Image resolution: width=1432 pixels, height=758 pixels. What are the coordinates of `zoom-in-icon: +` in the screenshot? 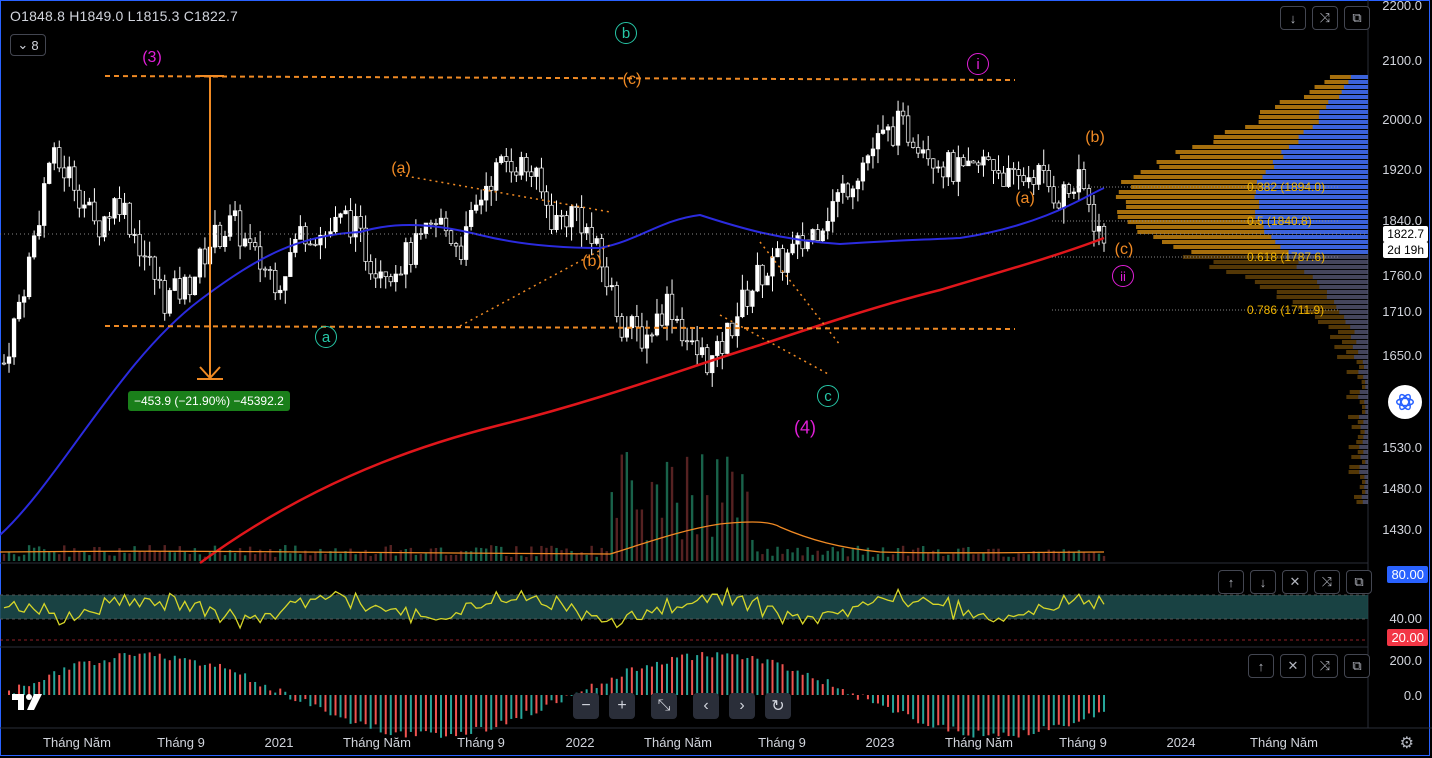 It's located at (622, 706).